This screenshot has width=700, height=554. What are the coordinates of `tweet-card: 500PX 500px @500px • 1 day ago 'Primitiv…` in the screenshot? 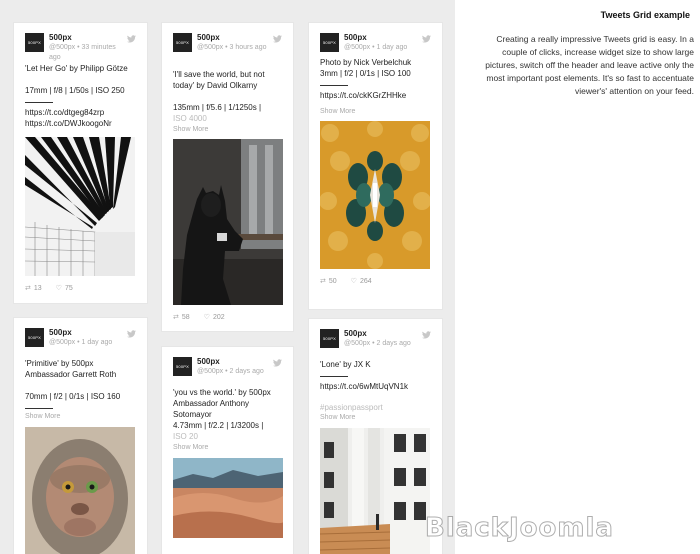 It's located at (80, 435).